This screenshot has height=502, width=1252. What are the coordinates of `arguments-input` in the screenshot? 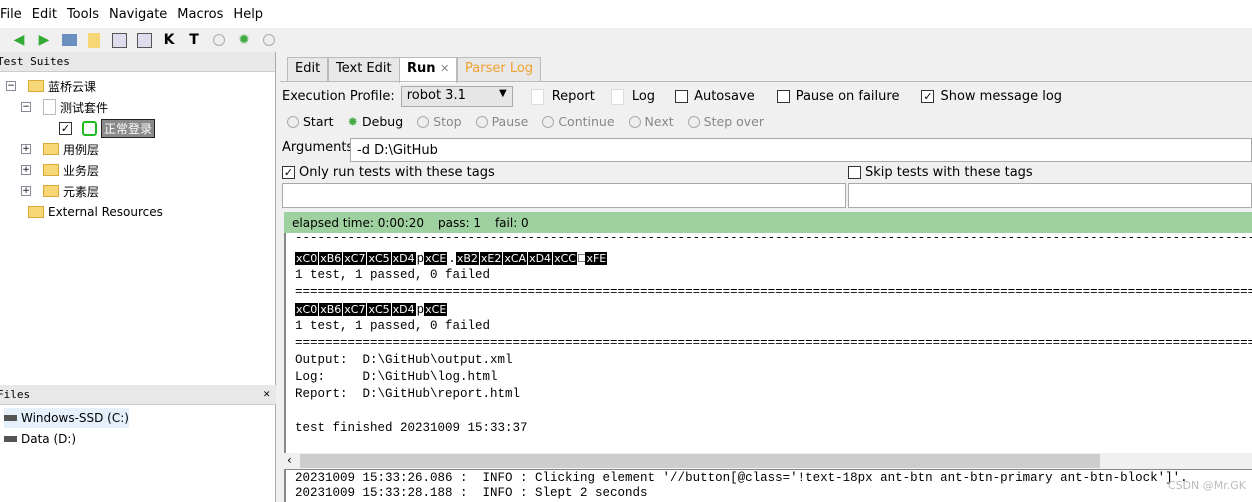 It's located at (801, 150).